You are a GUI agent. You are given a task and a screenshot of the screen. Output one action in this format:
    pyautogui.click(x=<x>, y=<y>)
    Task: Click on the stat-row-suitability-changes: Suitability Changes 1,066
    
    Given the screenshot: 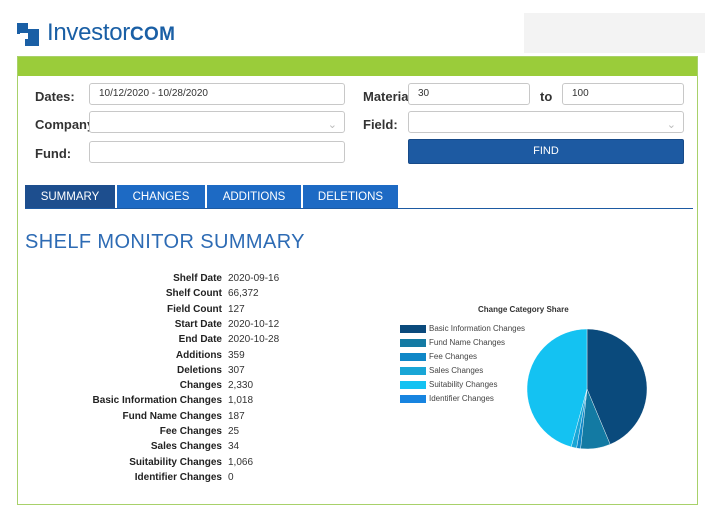 What is the action you would take?
    pyautogui.click(x=168, y=462)
    